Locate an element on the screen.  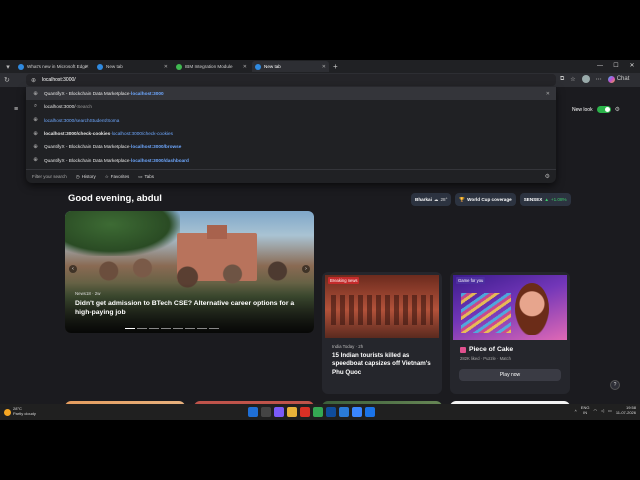
volume-icon: ◁ is located at coordinates (602, 410).